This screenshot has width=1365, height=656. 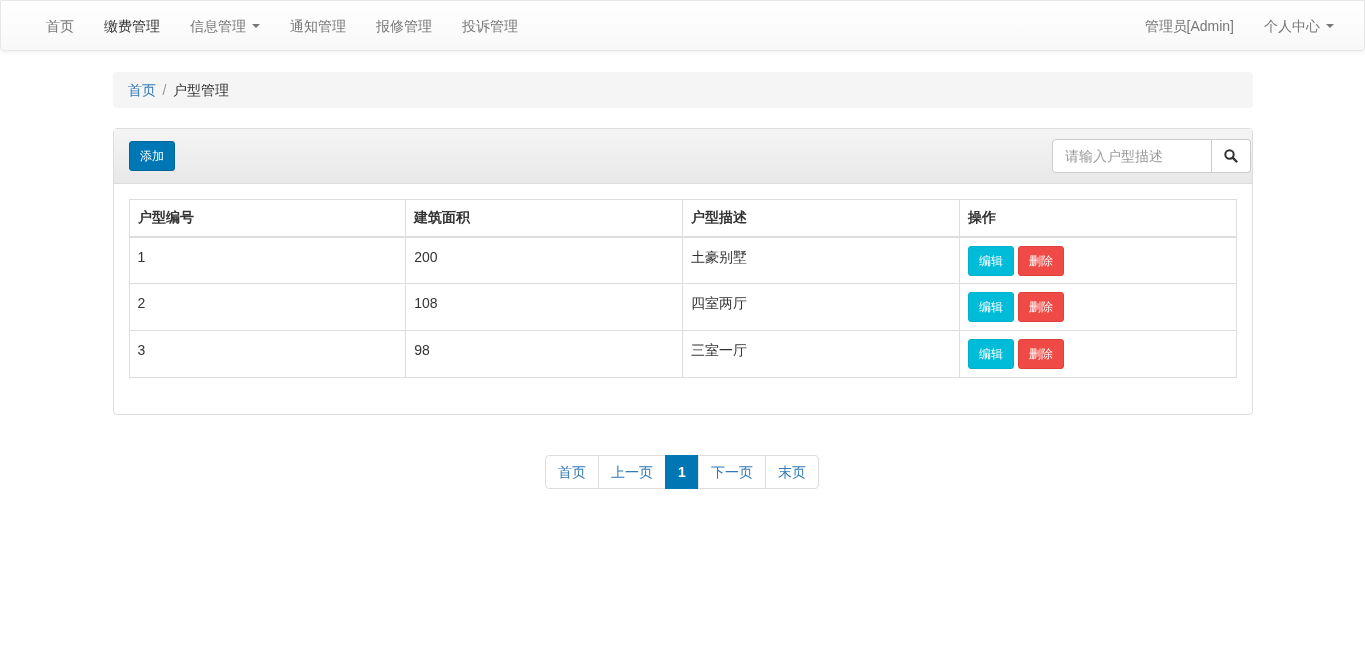 What do you see at coordinates (267, 307) in the screenshot?
I see `table-cell: 2` at bounding box center [267, 307].